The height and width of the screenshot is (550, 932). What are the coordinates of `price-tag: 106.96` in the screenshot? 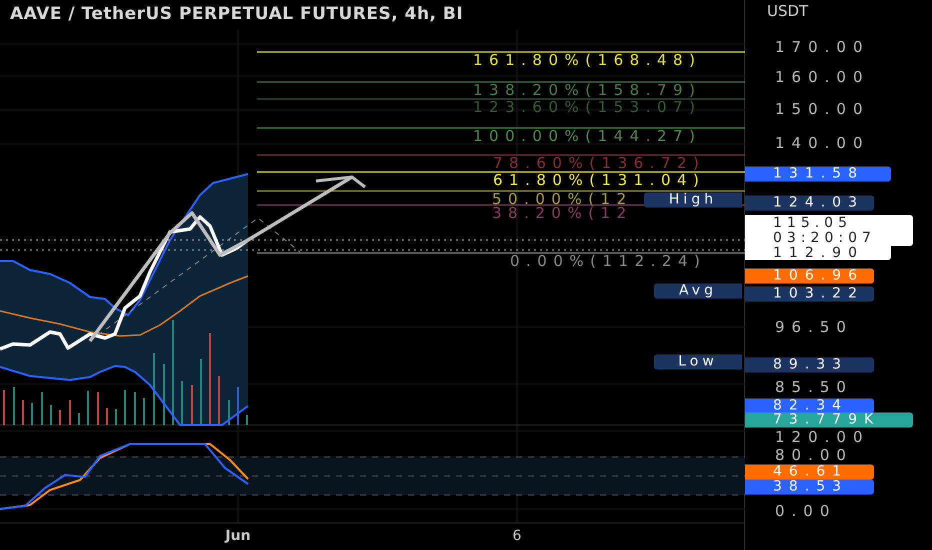 It's located at (809, 276).